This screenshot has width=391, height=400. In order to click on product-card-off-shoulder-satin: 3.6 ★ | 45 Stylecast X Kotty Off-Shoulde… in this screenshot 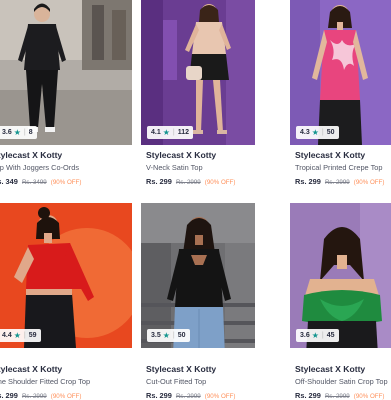, I will do `click(340, 301)`.